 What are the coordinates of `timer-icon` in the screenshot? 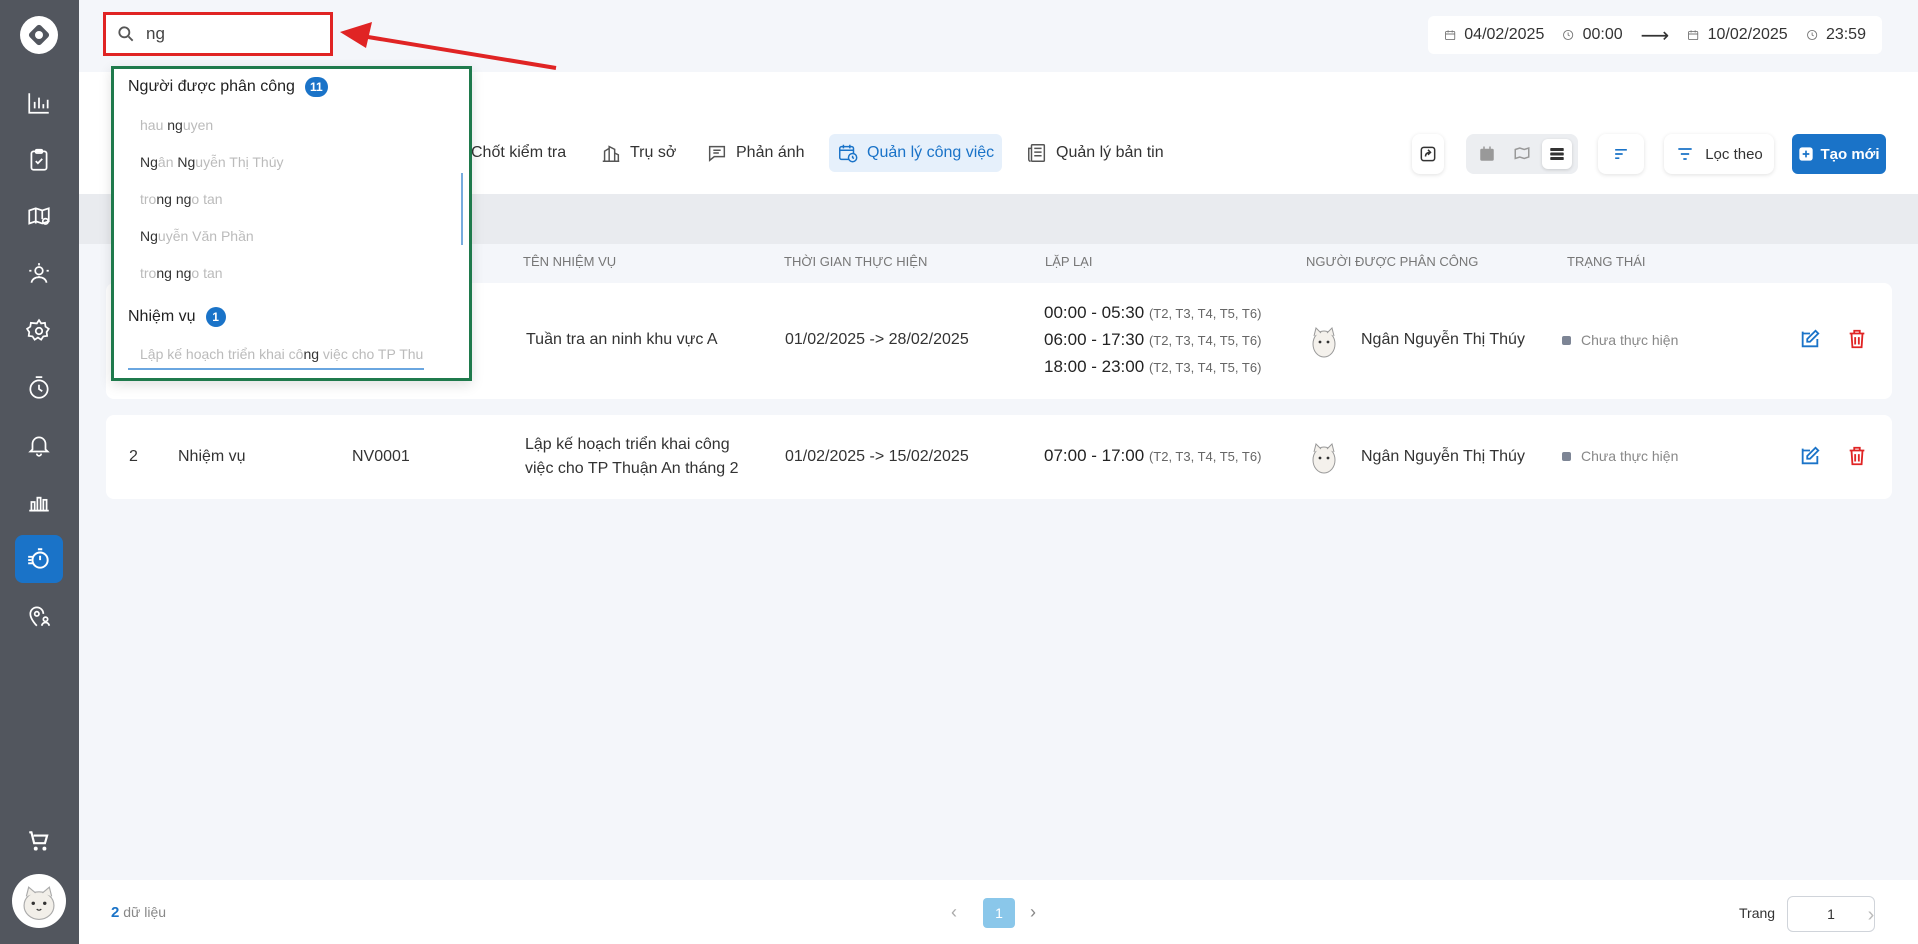 It's located at (39, 388).